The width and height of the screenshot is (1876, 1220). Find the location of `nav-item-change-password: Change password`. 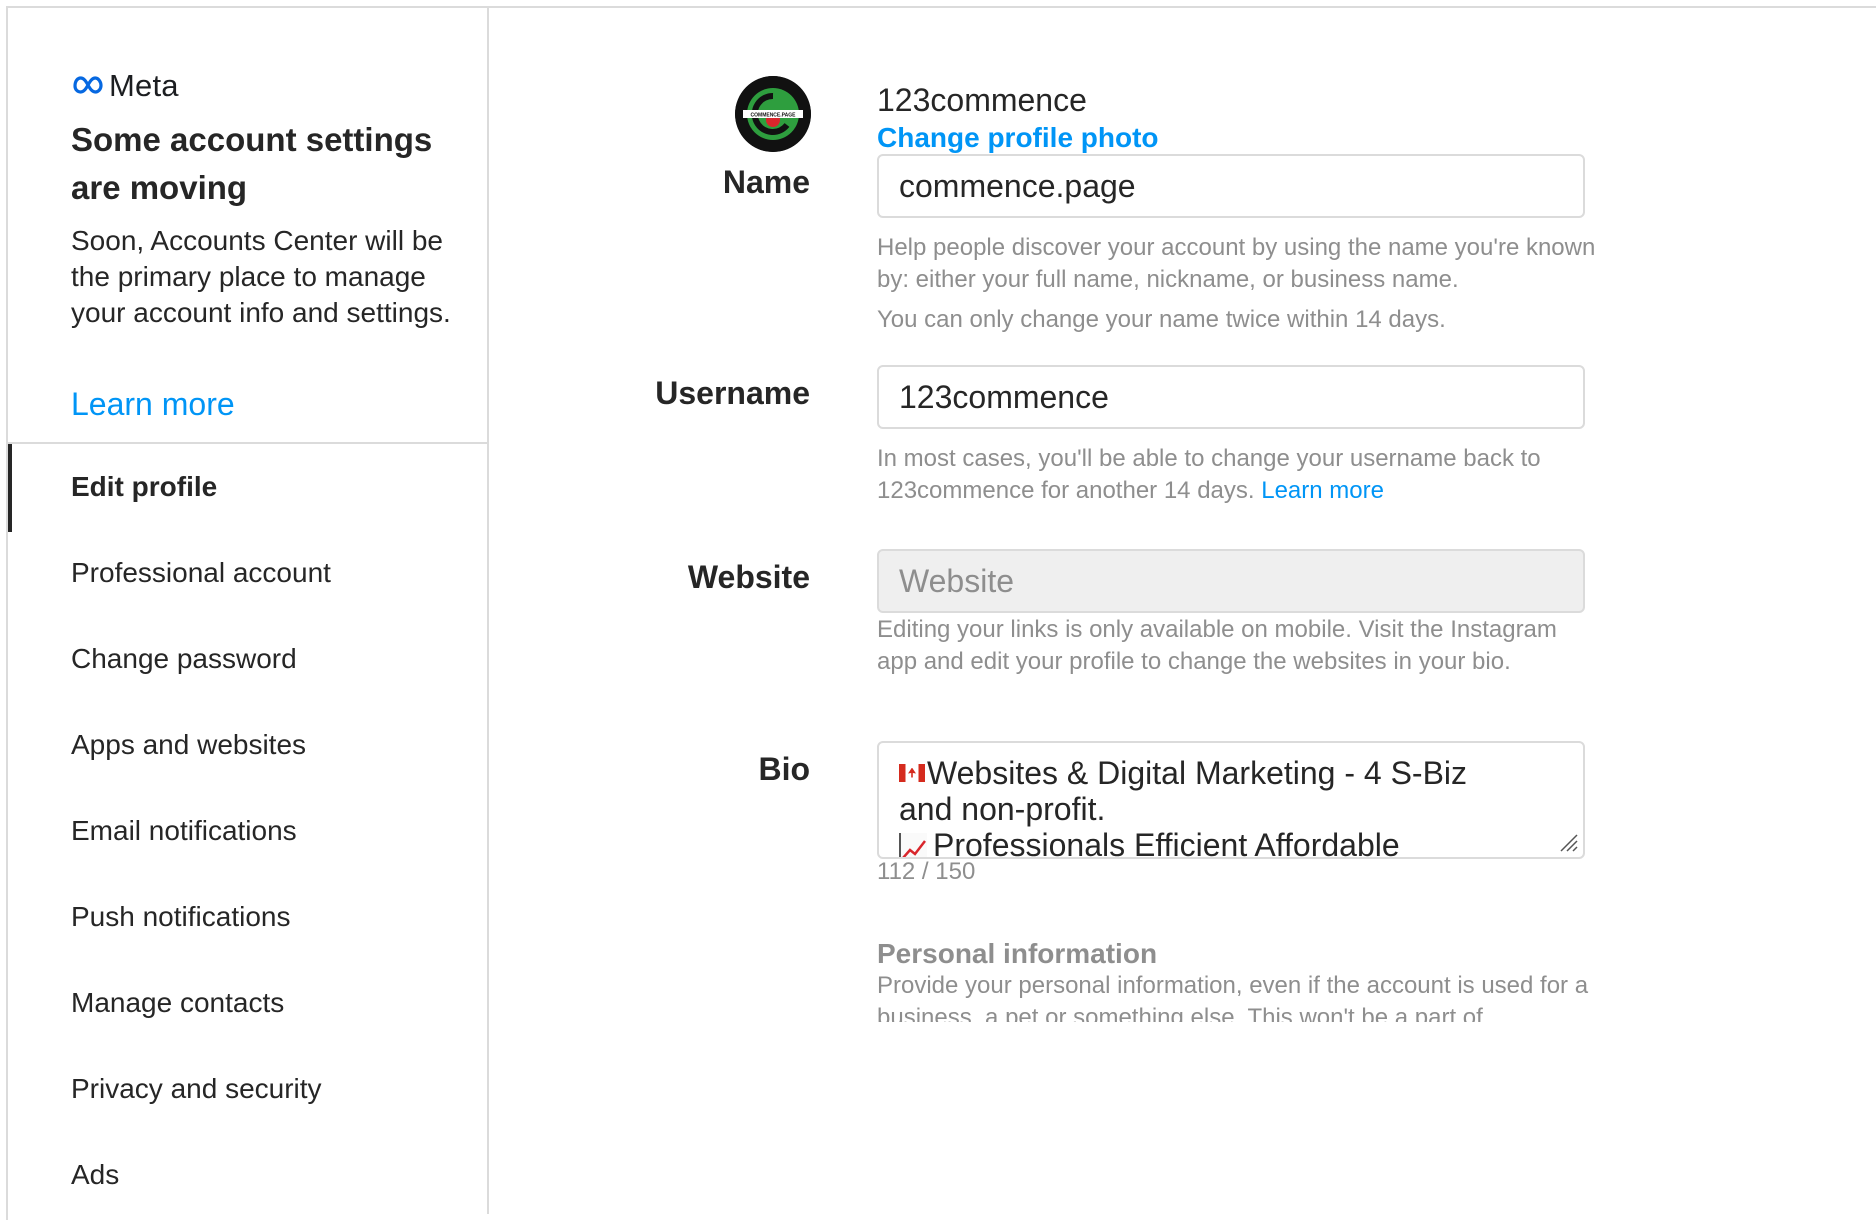

nav-item-change-password: Change password is located at coordinates (247, 659).